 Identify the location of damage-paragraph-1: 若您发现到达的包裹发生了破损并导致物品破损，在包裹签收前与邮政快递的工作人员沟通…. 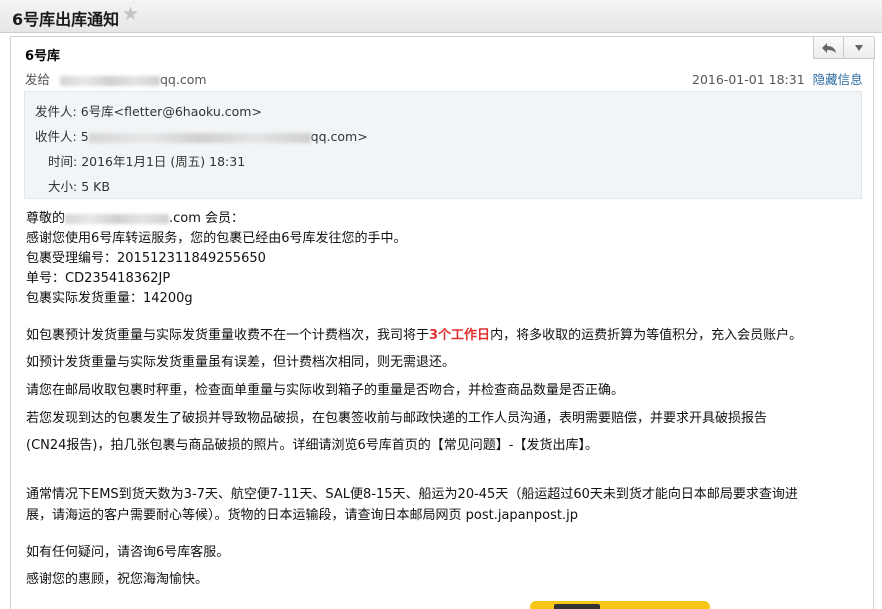
(397, 418).